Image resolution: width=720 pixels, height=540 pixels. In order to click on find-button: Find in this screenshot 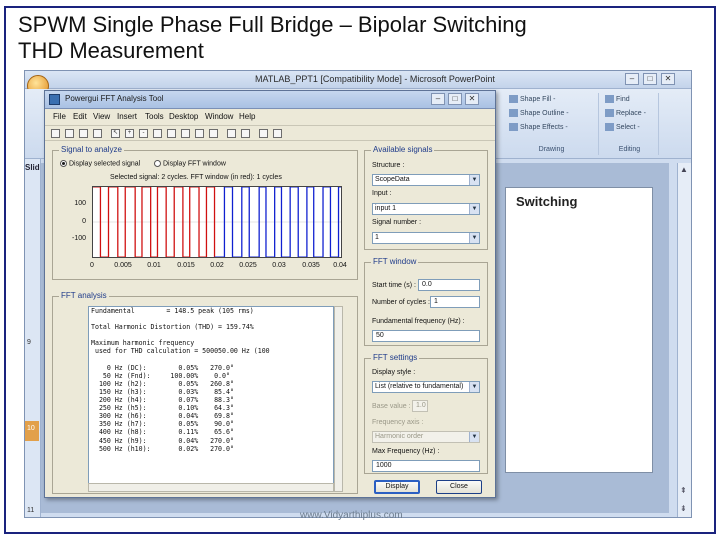, I will do `click(617, 99)`.